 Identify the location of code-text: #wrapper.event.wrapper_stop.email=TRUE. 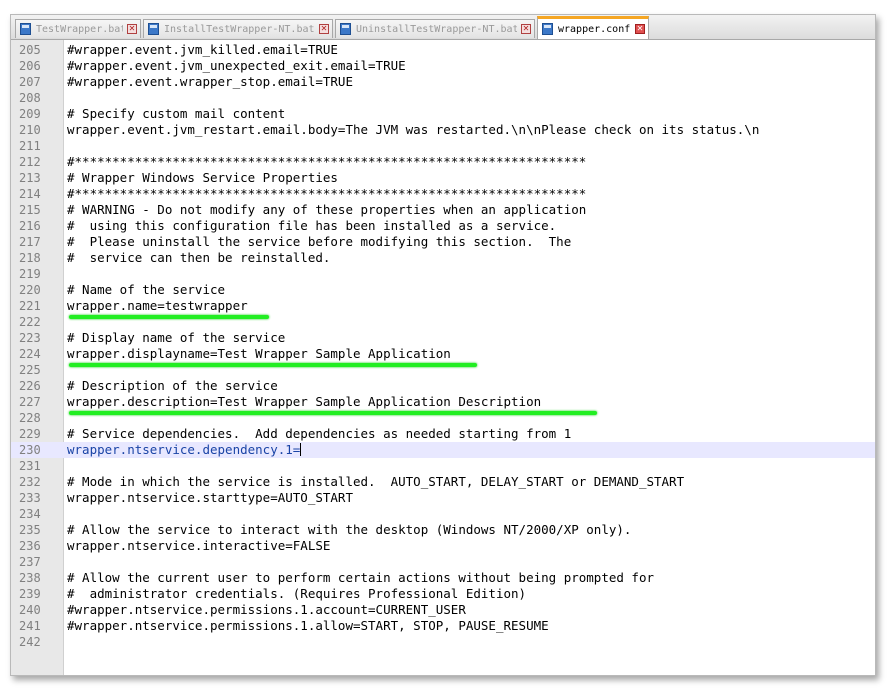
(210, 81).